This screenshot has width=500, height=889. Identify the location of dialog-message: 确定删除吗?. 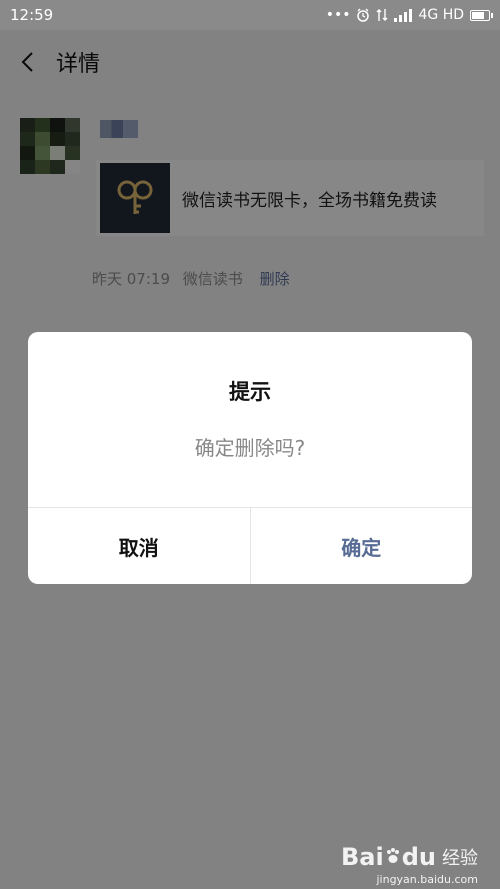
(250, 448).